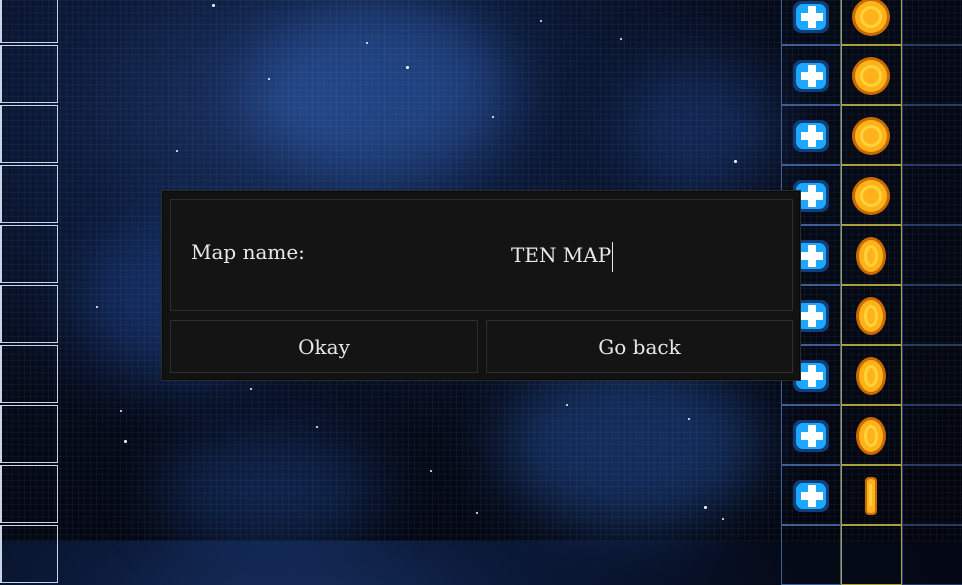 The image size is (962, 585). Describe the element at coordinates (481, 255) in the screenshot. I see `map-name-panel: Map name: TEN MAP` at that location.